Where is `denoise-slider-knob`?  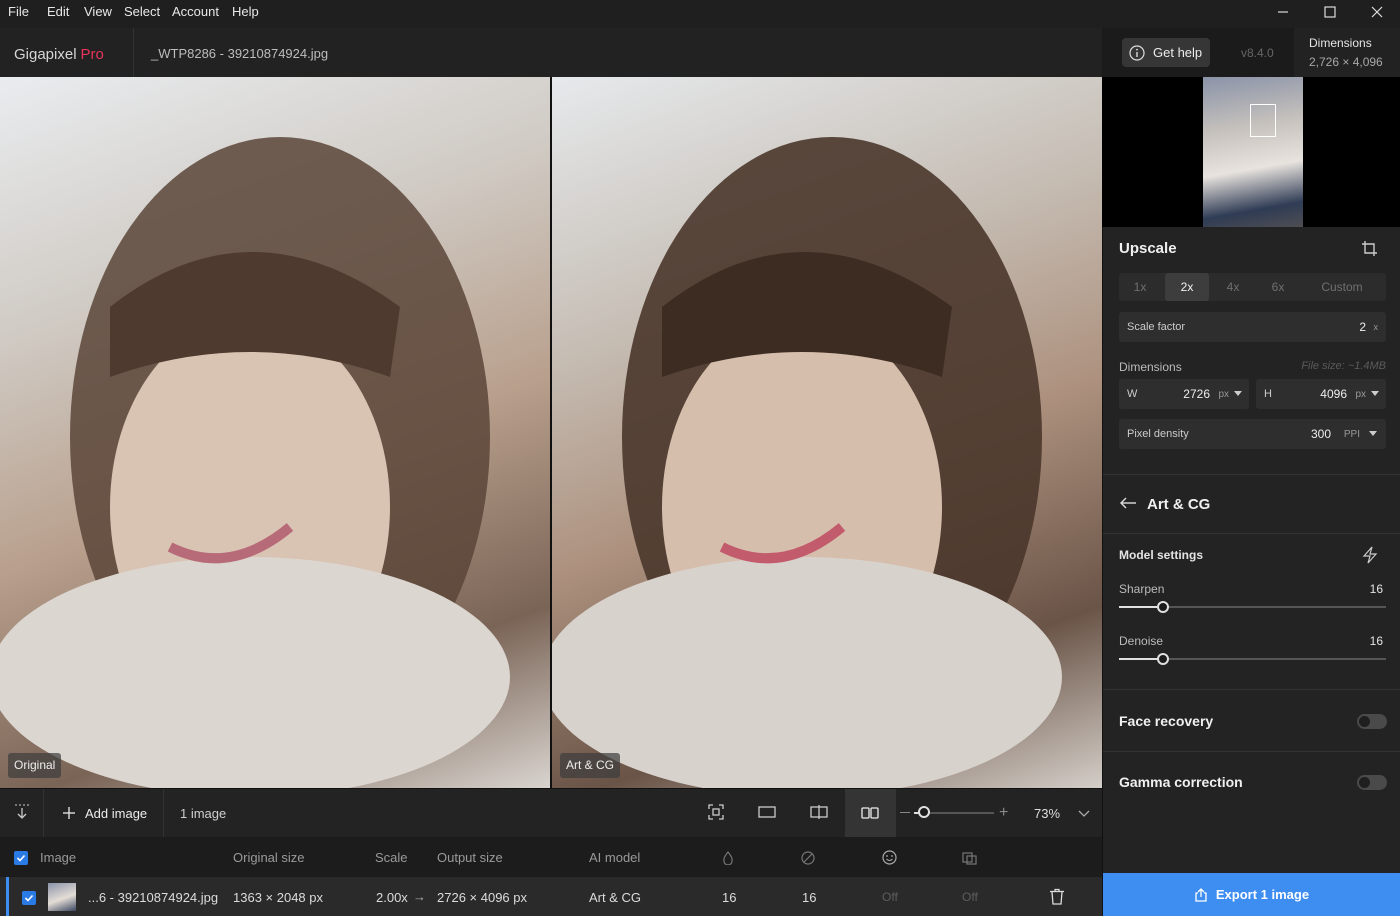 denoise-slider-knob is located at coordinates (1163, 659).